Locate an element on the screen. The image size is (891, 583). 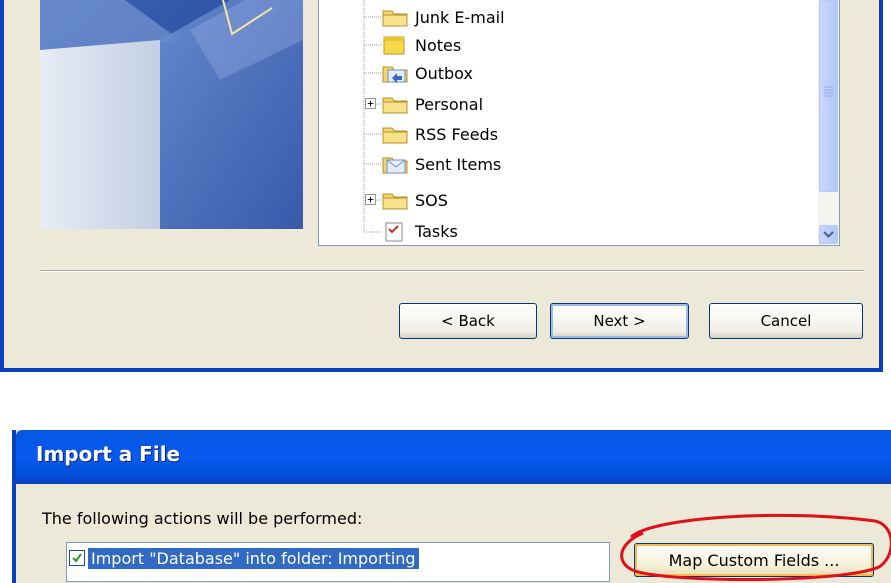
title-bar: Import a File is located at coordinates (453, 457).